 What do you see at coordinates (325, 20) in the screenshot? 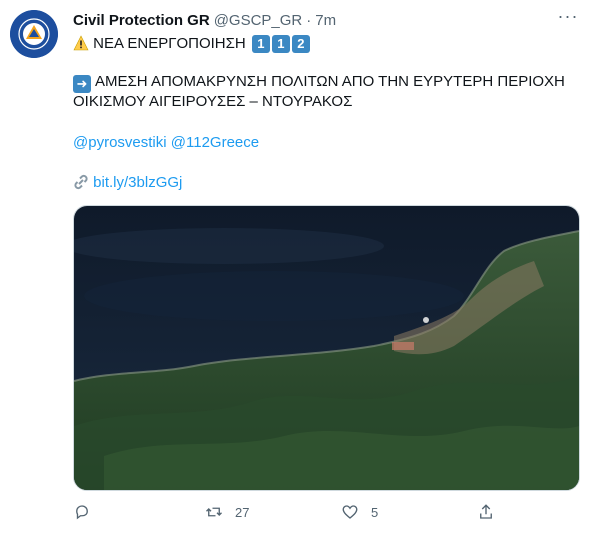
I see `timestamp: 7m` at bounding box center [325, 20].